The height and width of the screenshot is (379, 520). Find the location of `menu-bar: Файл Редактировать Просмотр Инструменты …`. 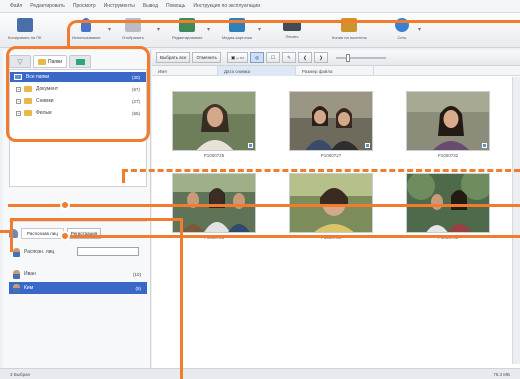

menu-bar: Файл Редактировать Просмотр Инструменты … is located at coordinates (260, 6).